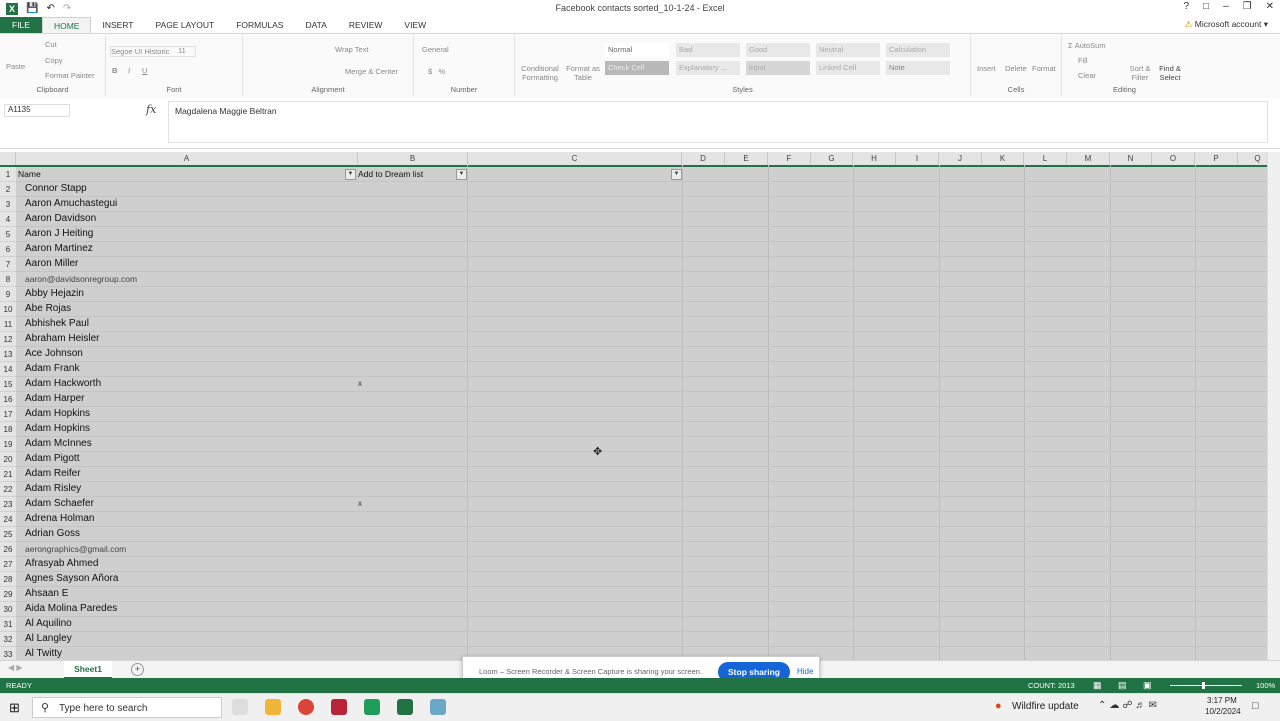 This screenshot has height=721, width=1280. What do you see at coordinates (8, 534) in the screenshot?
I see `row-header: 25` at bounding box center [8, 534].